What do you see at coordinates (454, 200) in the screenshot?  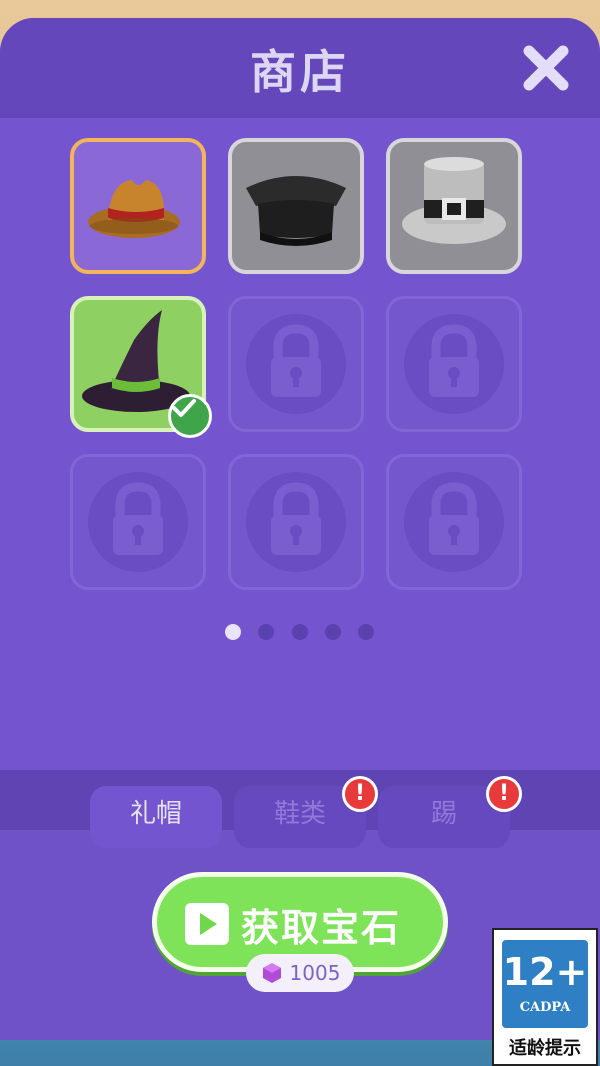 I see `top-hat-icon` at bounding box center [454, 200].